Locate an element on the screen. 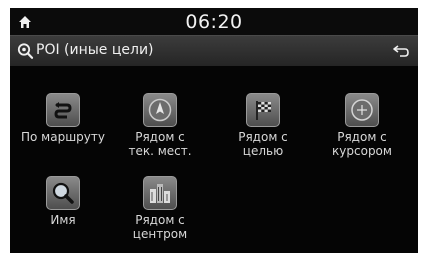 The image size is (429, 261). tile-near-current-position: Рядом с тек. мест. is located at coordinates (160, 125).